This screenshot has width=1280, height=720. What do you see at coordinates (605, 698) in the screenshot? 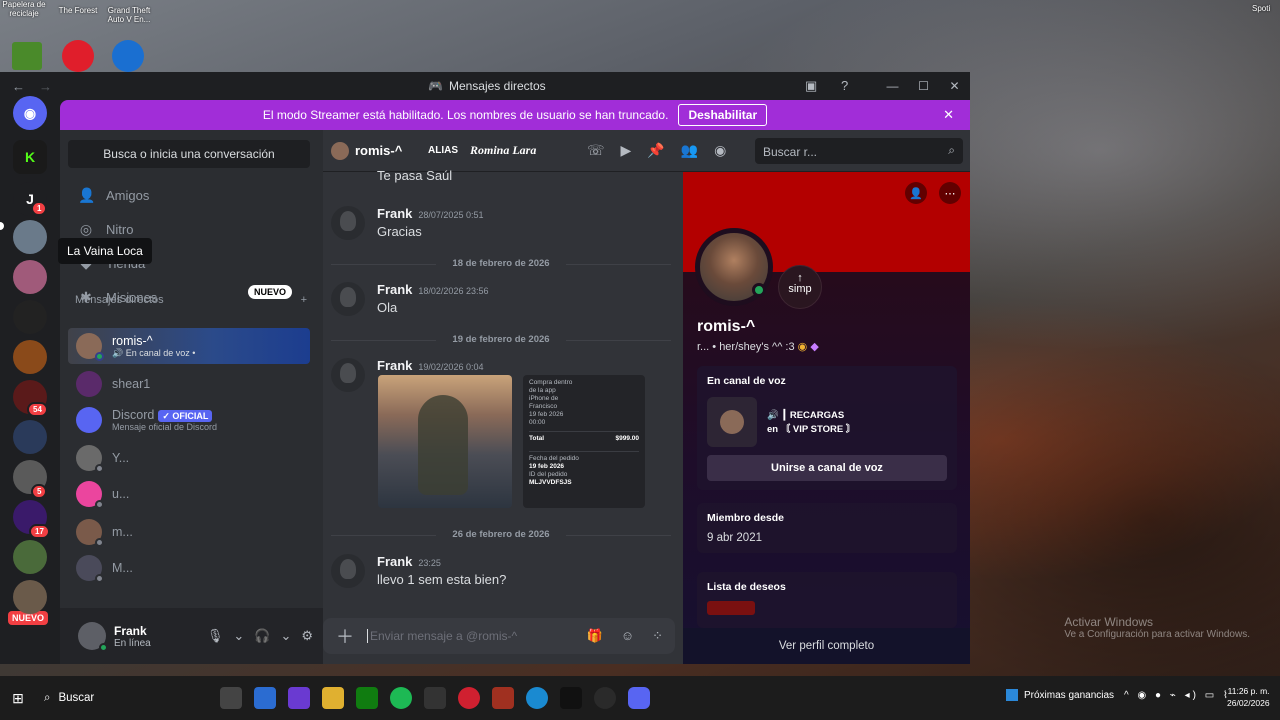
I see `obs-icon` at bounding box center [605, 698].